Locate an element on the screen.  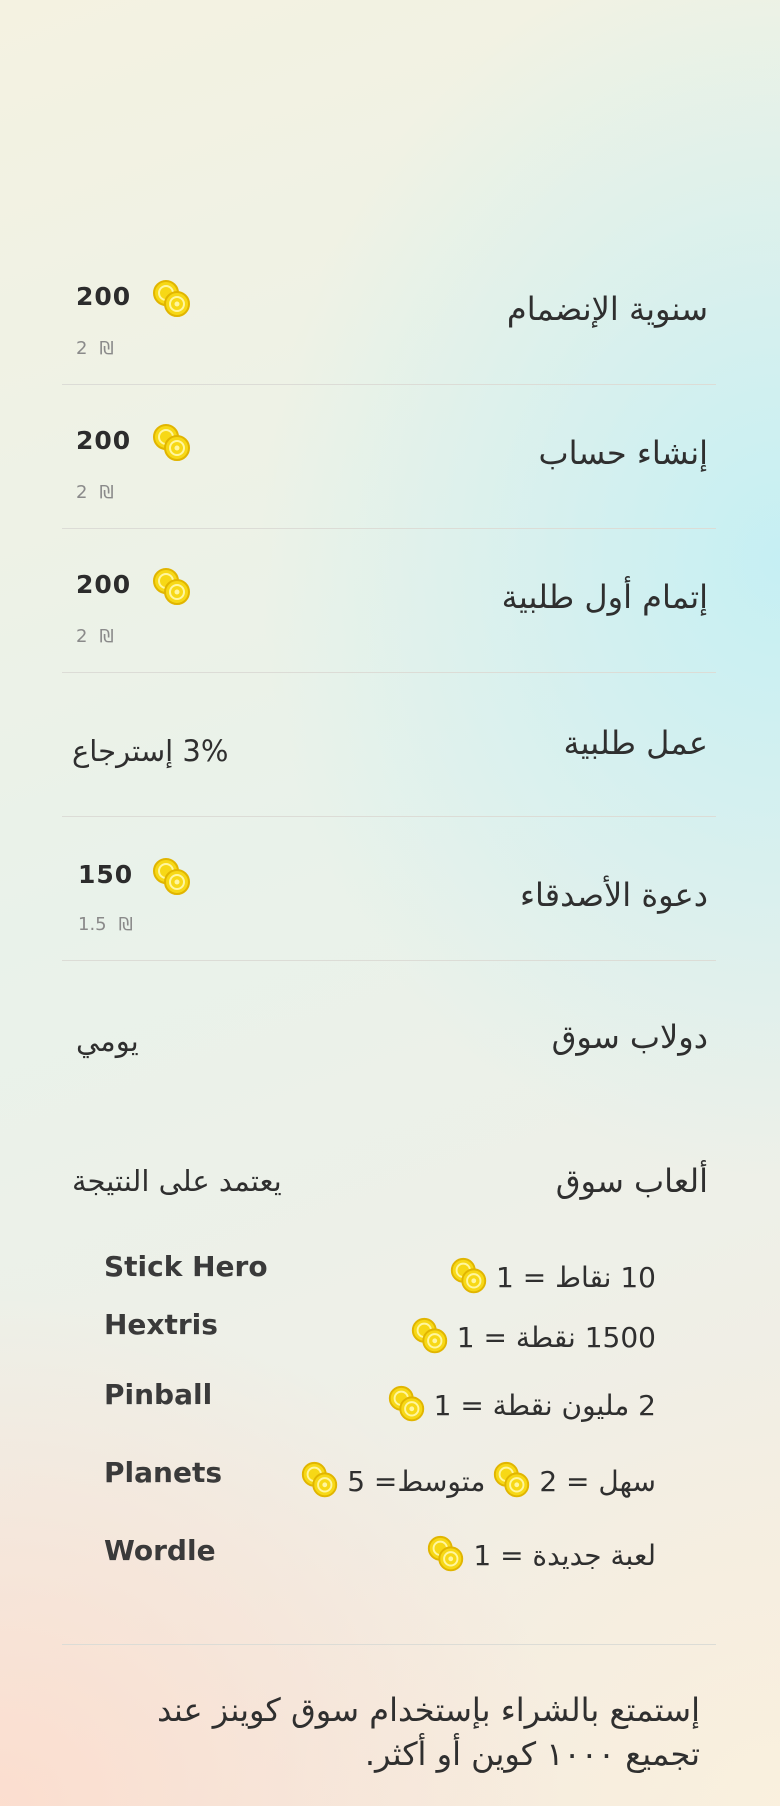
reward-text: يعتمد على النتيجة is located at coordinates (177, 1181).